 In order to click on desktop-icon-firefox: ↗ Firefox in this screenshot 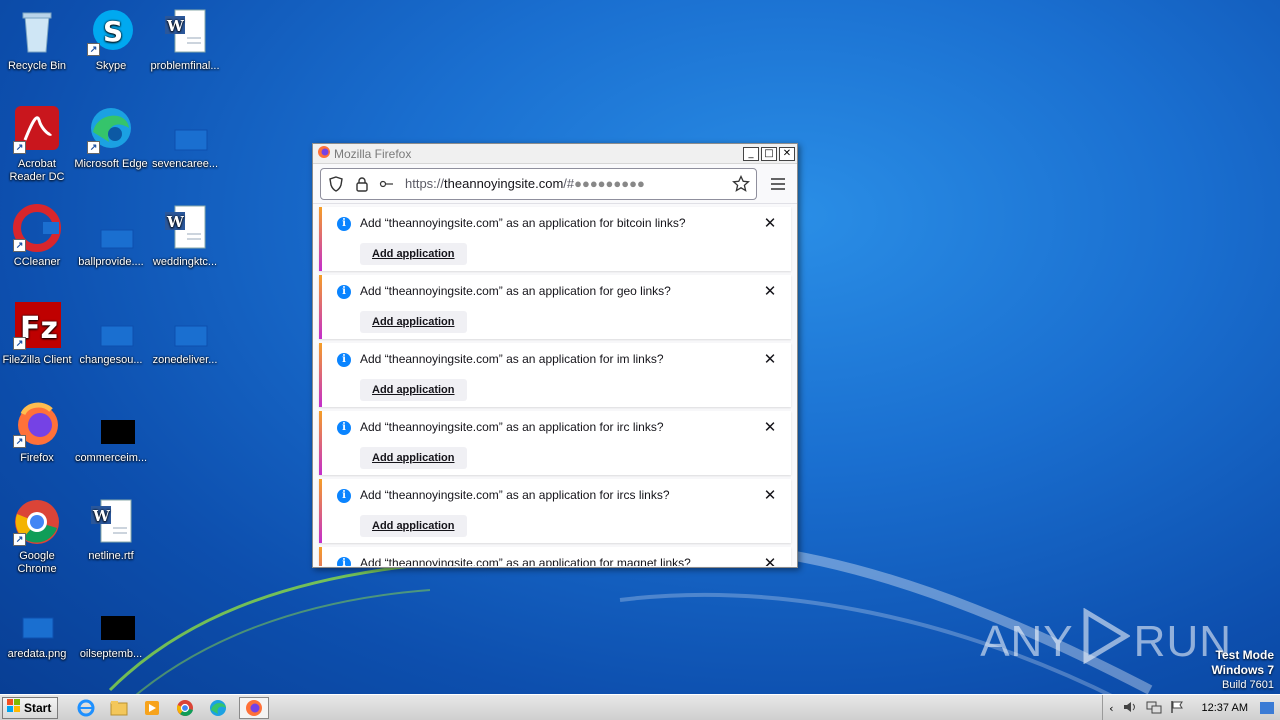, I will do `click(37, 432)`.